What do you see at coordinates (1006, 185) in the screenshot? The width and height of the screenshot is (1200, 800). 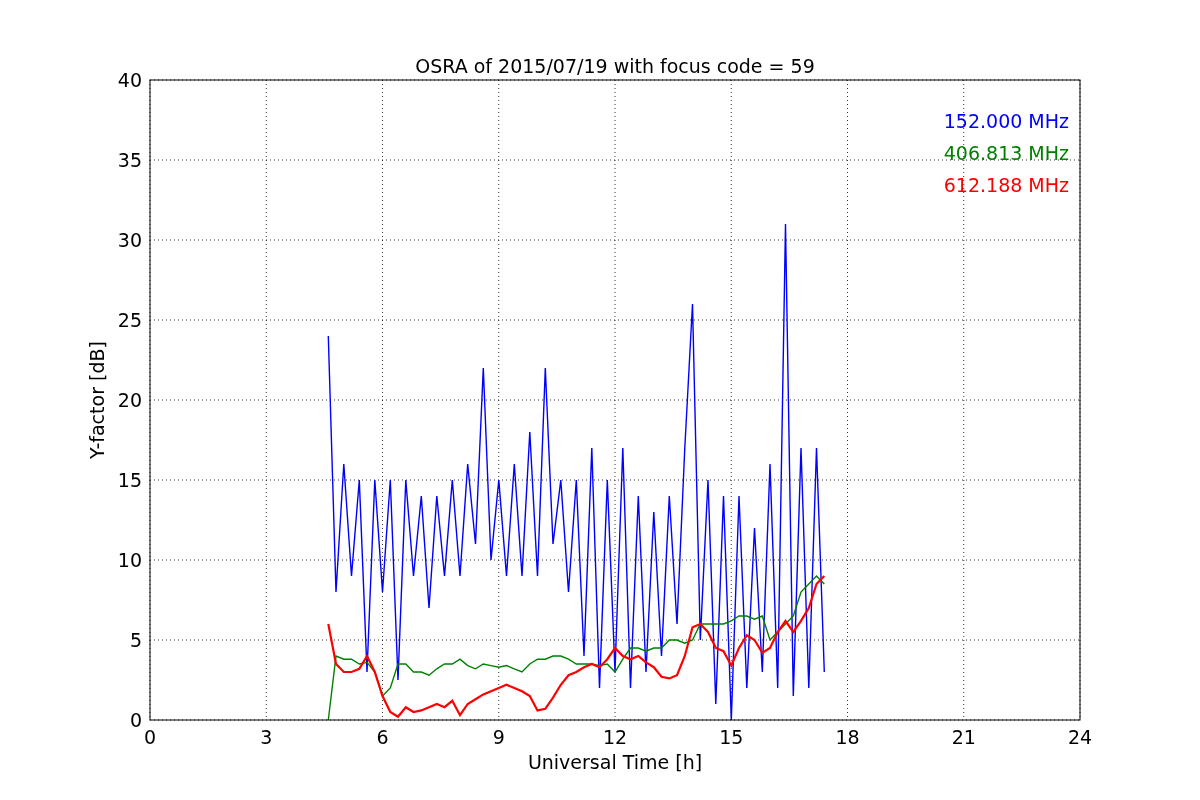 I see `legend-label: 612.188 MHz` at bounding box center [1006, 185].